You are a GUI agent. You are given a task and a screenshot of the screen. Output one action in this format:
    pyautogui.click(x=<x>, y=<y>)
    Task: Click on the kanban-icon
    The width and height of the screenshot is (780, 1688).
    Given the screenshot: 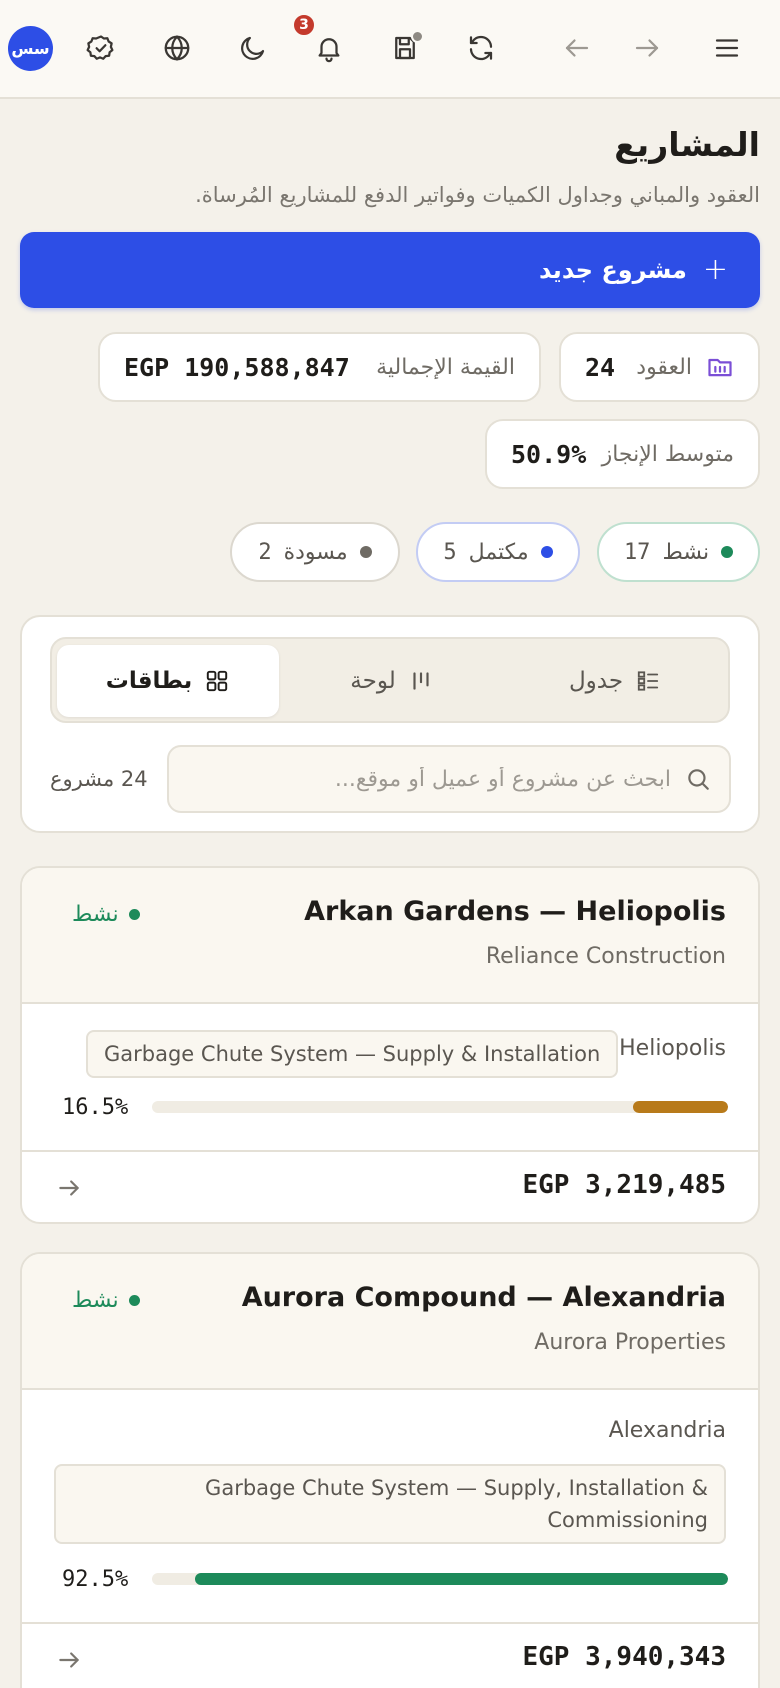 What is the action you would take?
    pyautogui.click(x=421, y=681)
    